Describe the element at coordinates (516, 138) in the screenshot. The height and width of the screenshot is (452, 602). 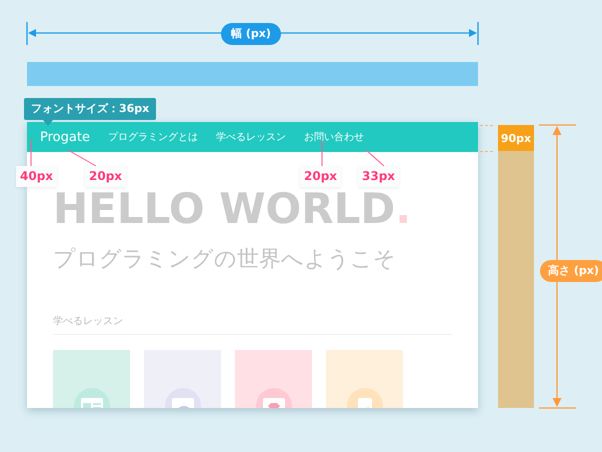
I see `header-height-bar: 90px` at that location.